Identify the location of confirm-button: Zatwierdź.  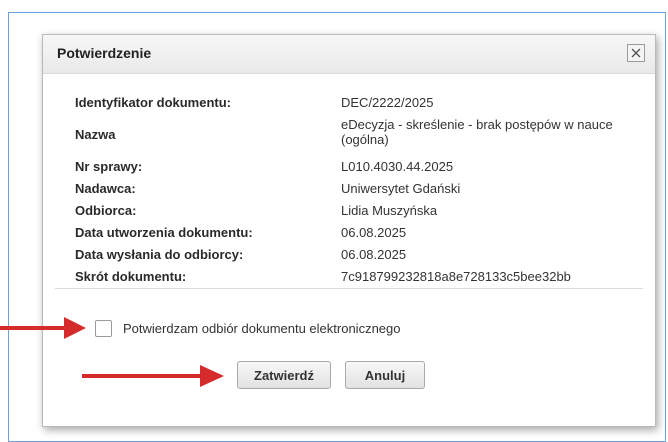
(284, 375).